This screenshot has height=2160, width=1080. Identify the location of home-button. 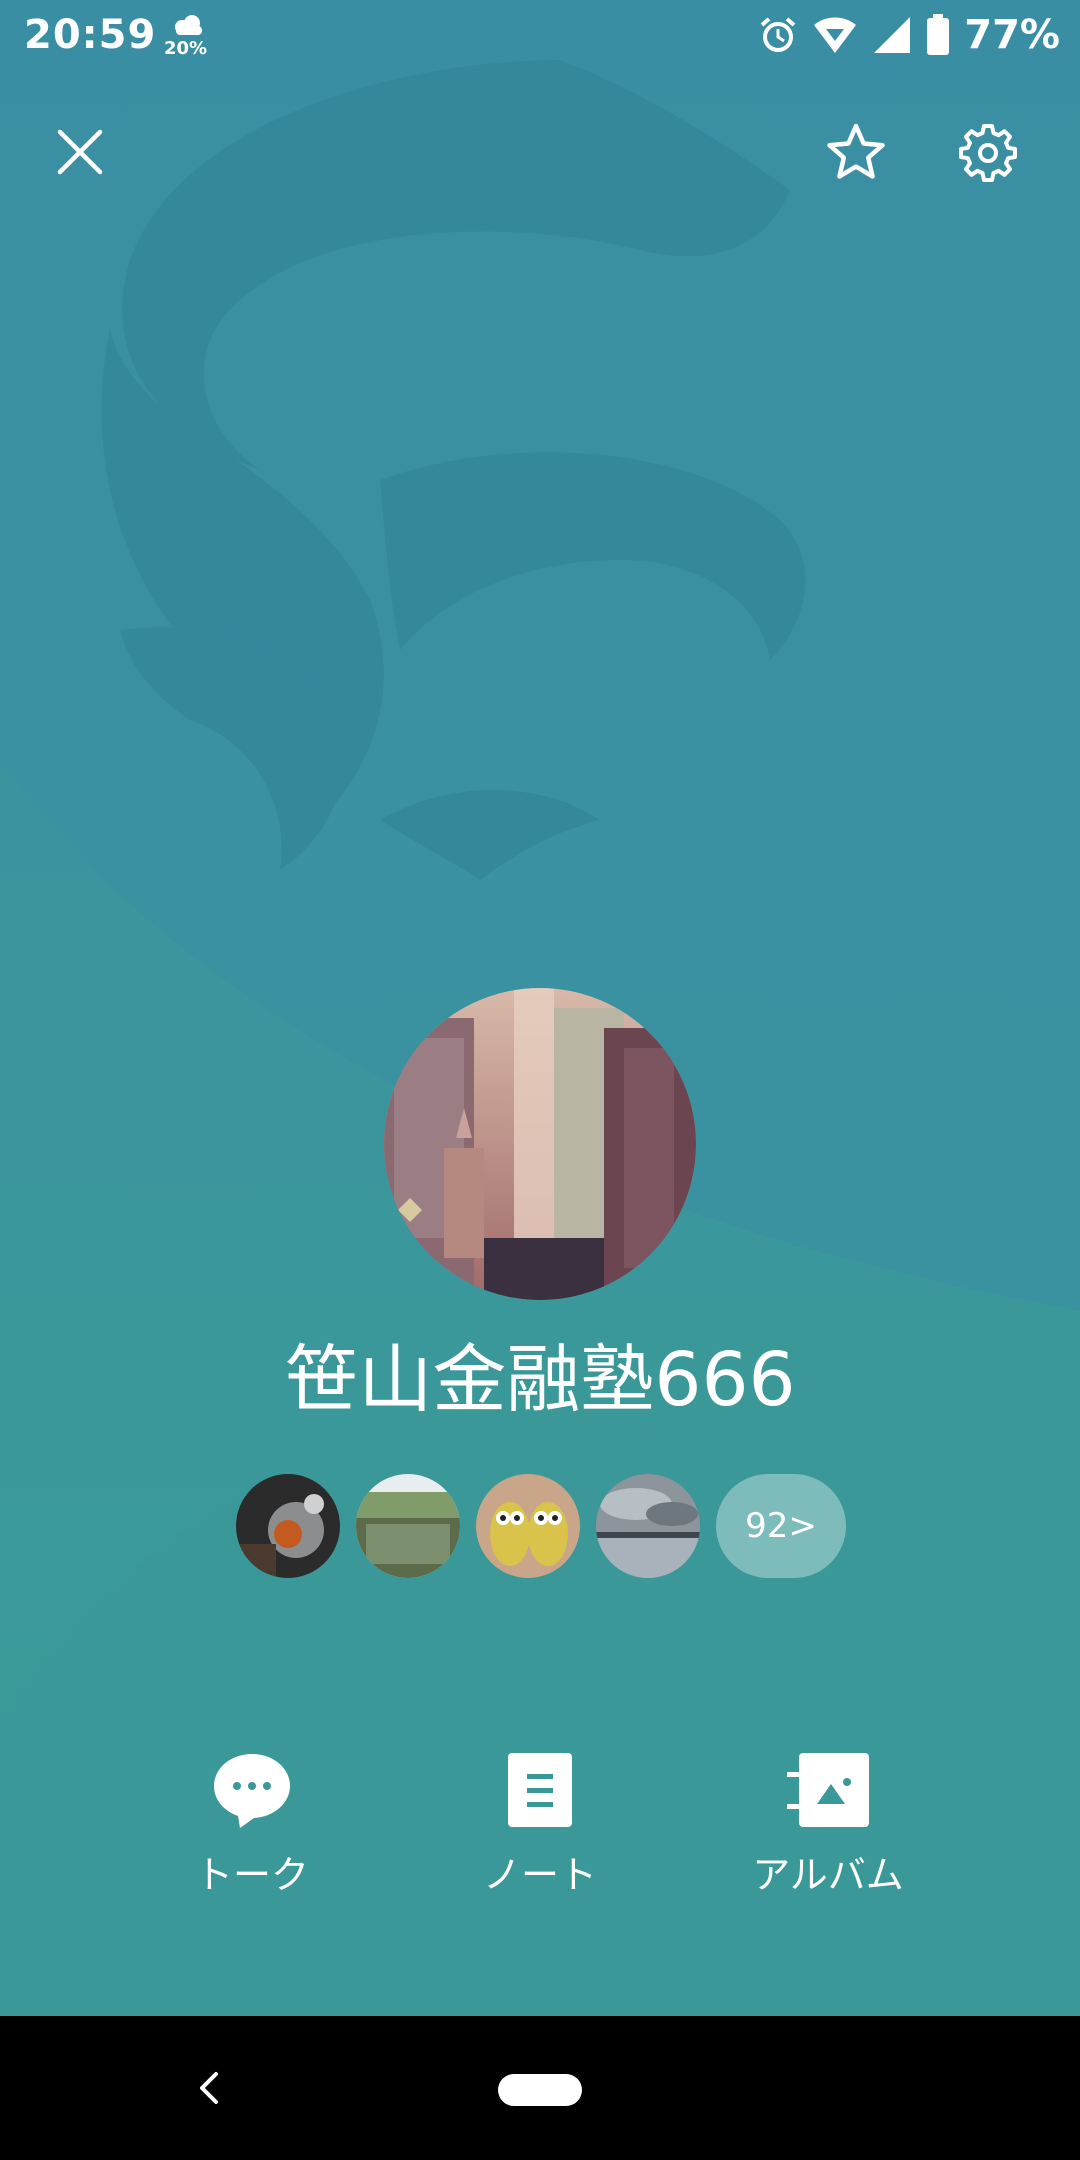
(540, 2090).